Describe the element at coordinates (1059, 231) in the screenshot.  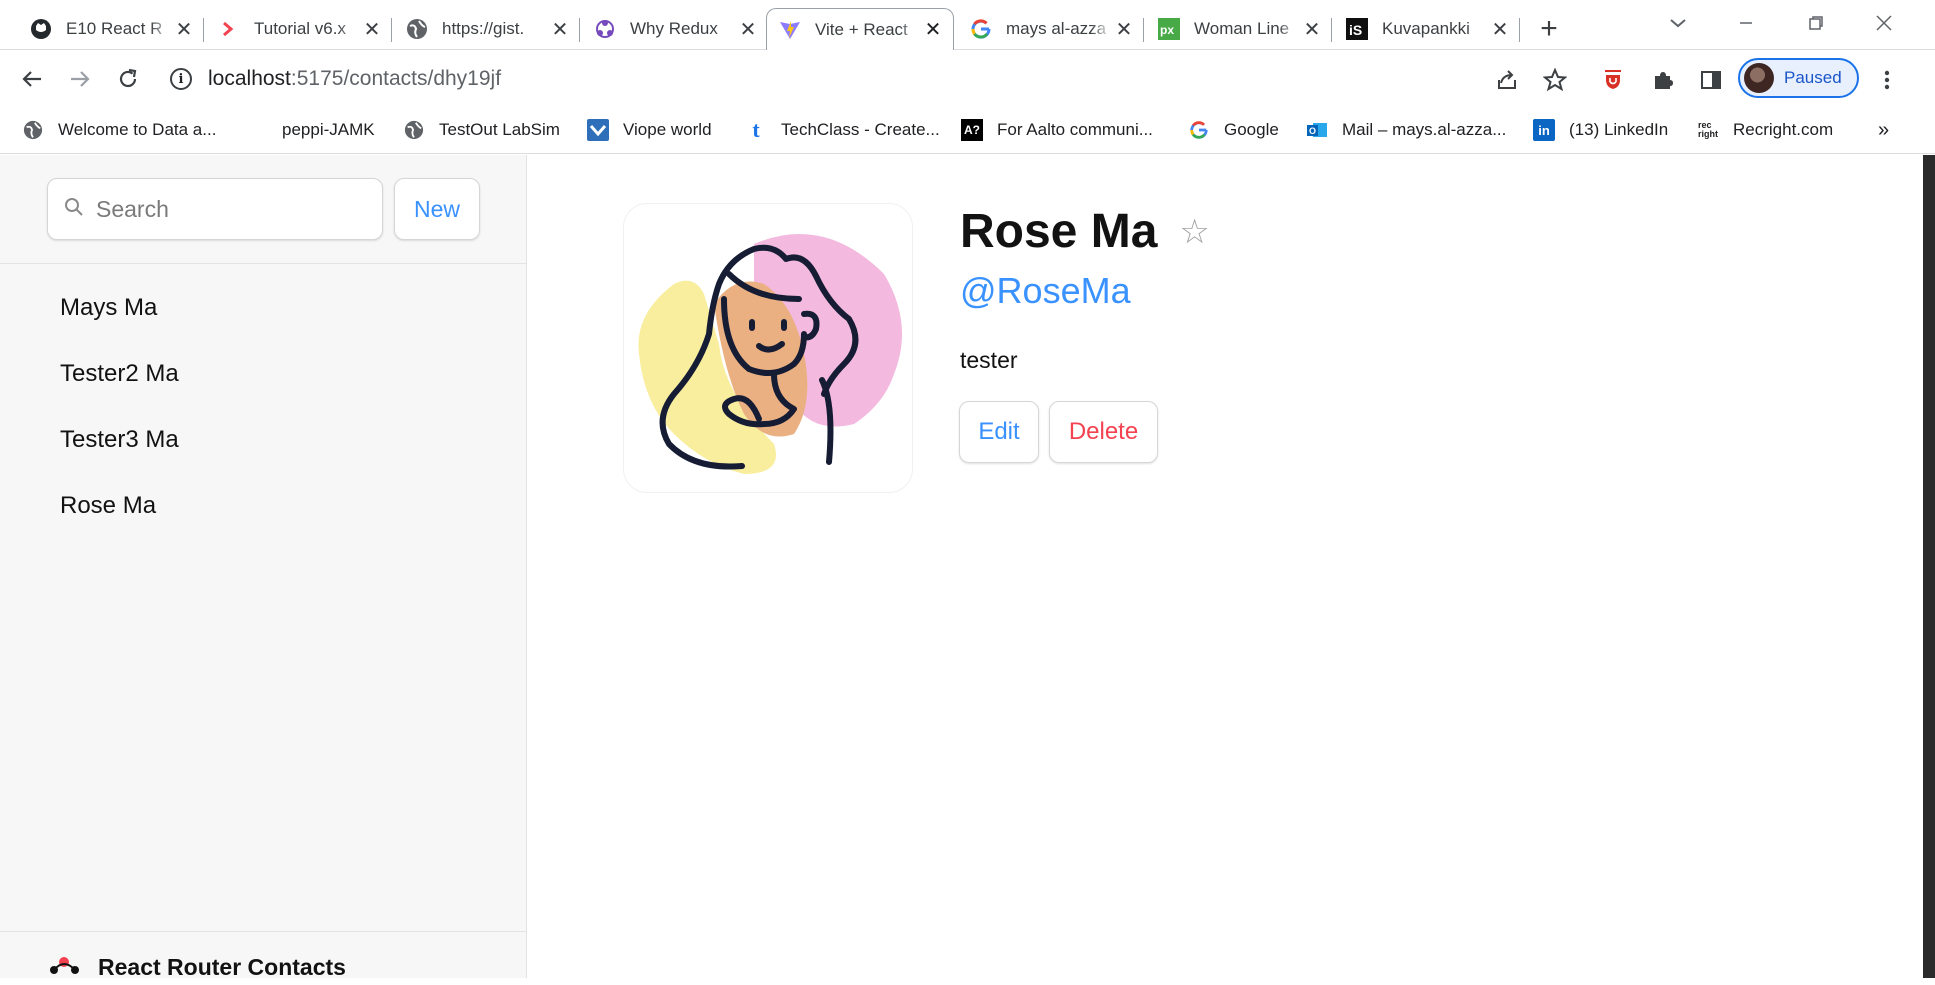
I see `contact-name-text: Rose Ma` at that location.